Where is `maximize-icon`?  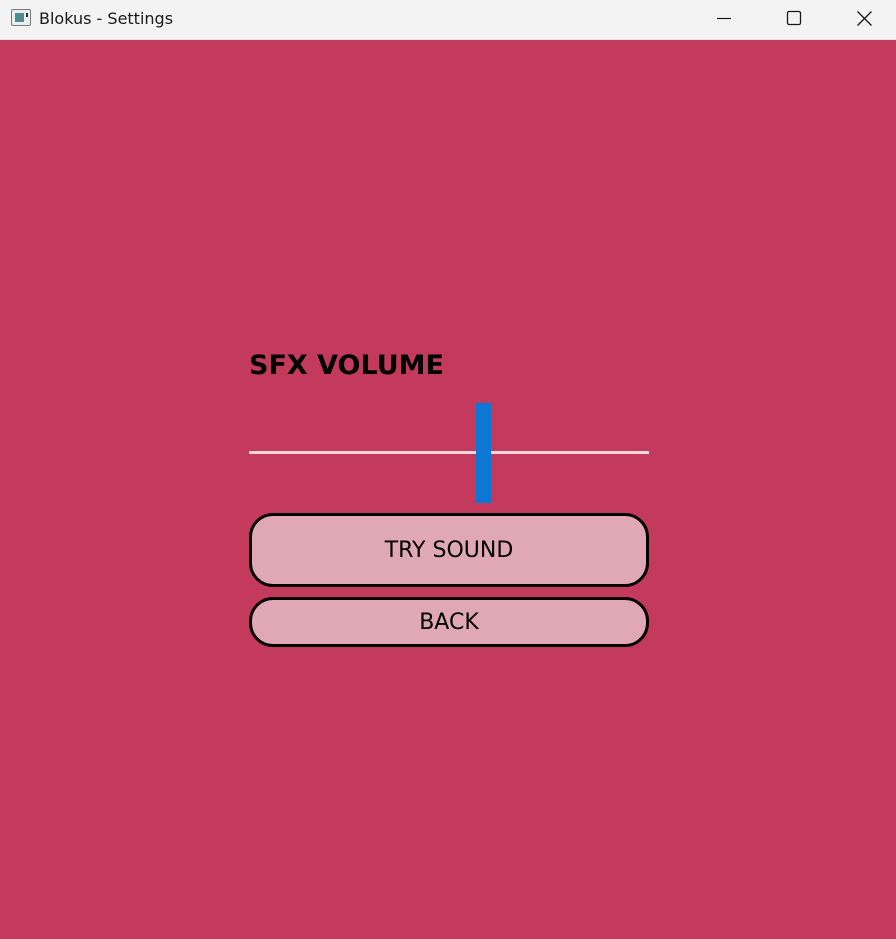
maximize-icon is located at coordinates (794, 18).